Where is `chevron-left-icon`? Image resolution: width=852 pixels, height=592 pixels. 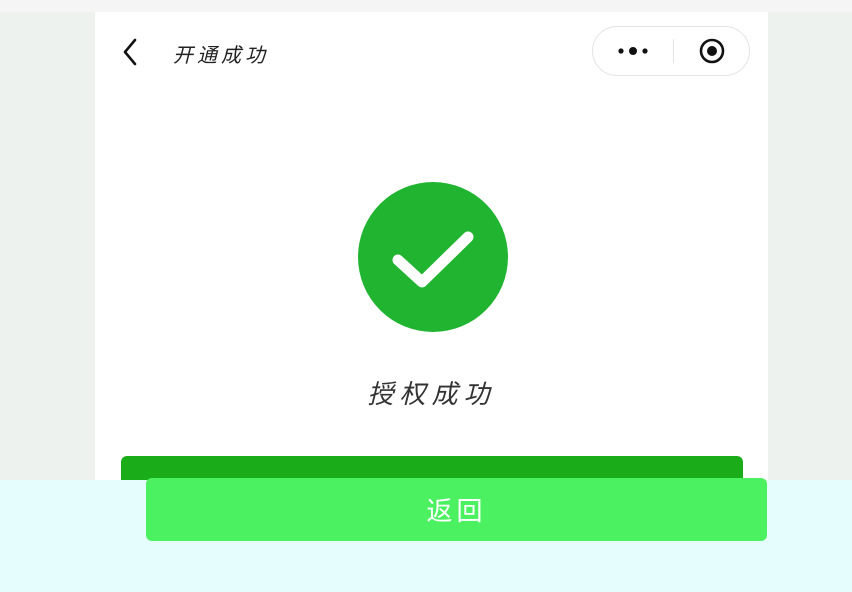 chevron-left-icon is located at coordinates (130, 52).